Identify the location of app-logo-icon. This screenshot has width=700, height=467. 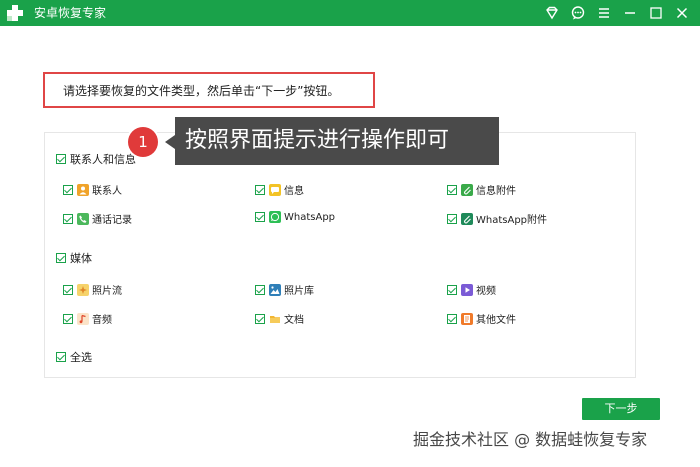
(15, 13).